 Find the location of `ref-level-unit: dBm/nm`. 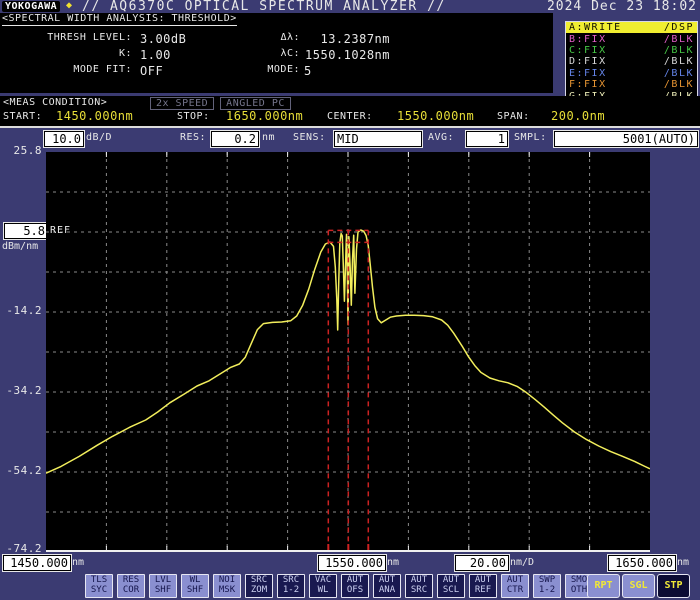

ref-level-unit: dBm/nm is located at coordinates (20, 246).